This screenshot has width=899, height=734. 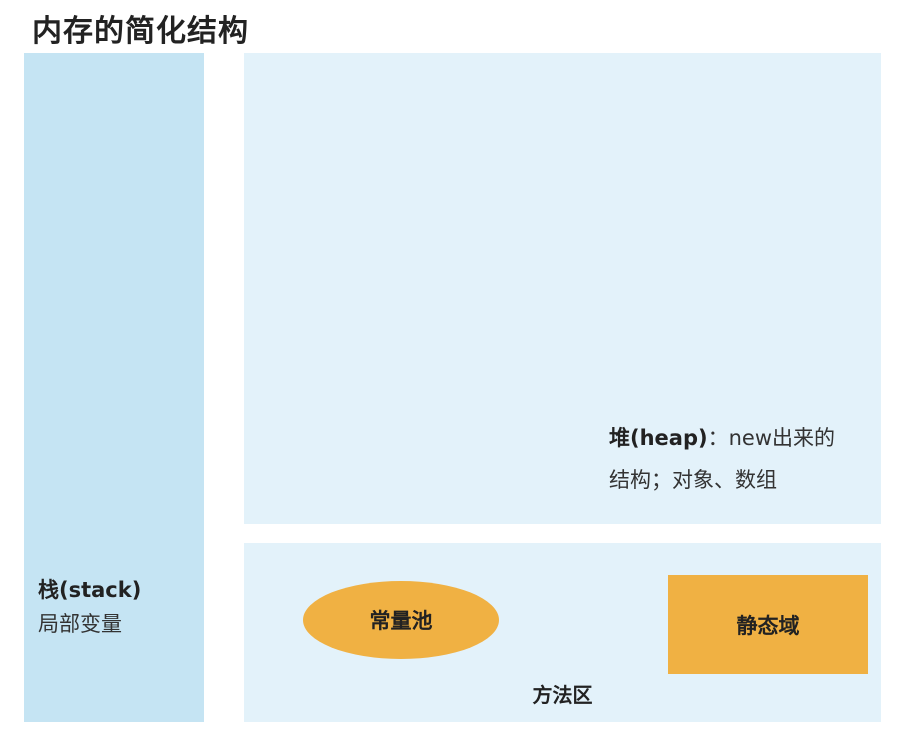 I want to click on diagram-title: 内存的简化结构, so click(x=140, y=31).